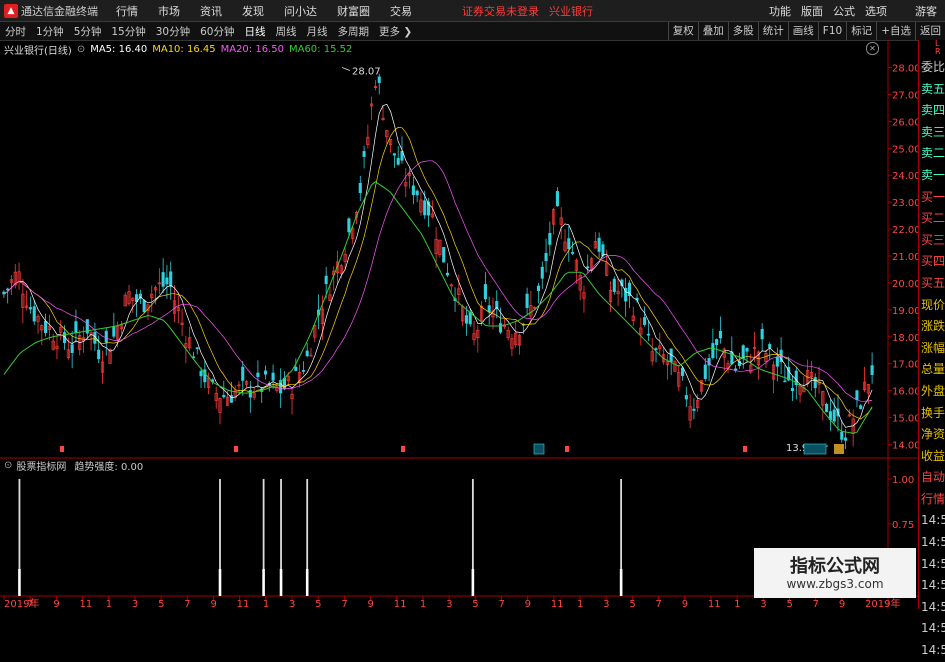  I want to click on time-tick-label: 2019年, so click(882, 603).